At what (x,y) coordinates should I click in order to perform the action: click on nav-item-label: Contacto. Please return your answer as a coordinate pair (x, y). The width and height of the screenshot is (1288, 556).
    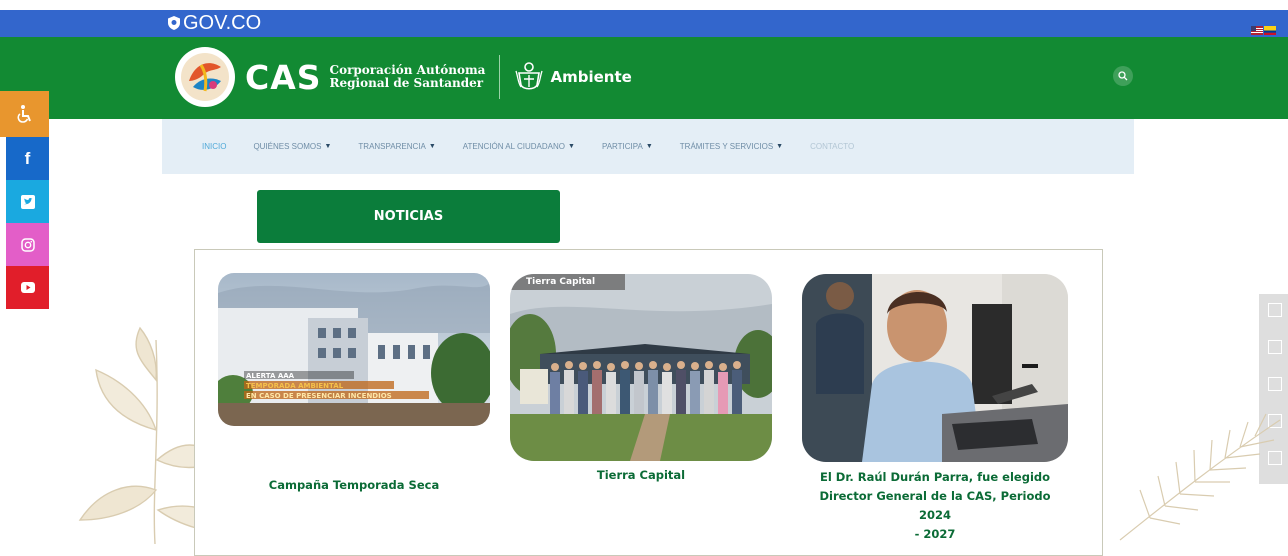
    Looking at the image, I should click on (832, 146).